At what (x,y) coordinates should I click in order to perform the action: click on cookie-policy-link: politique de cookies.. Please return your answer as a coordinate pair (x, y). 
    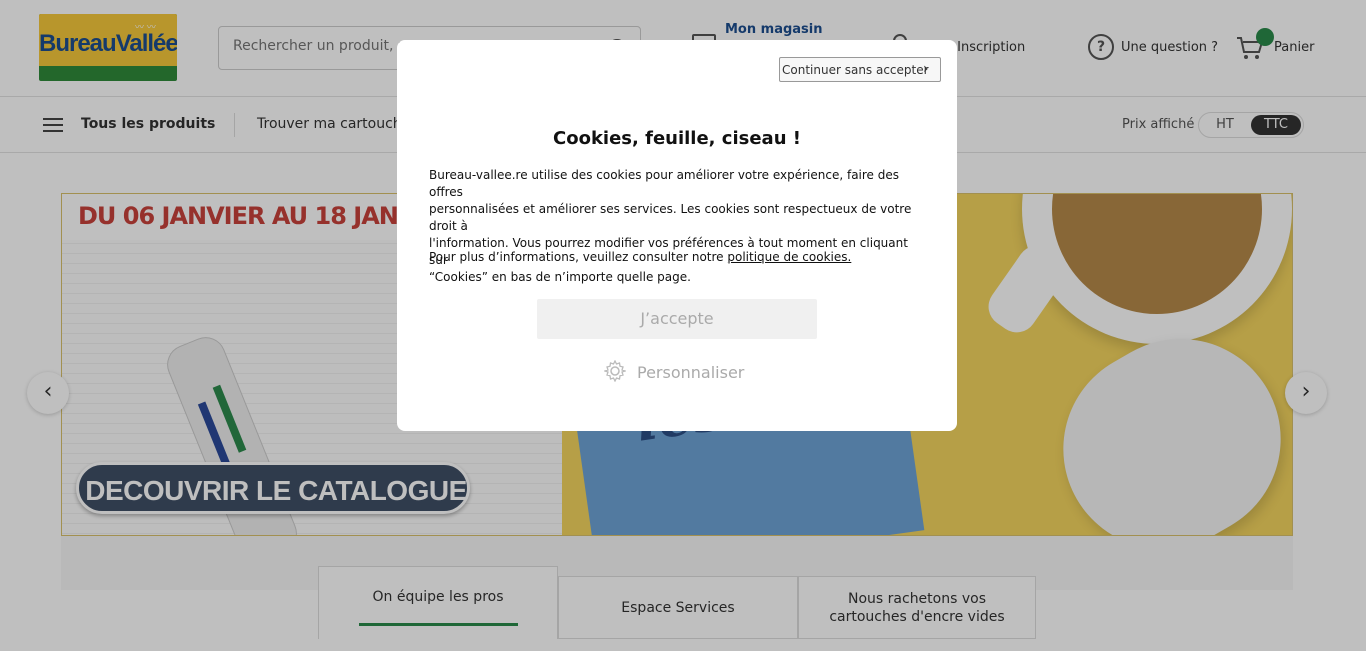
    Looking at the image, I should click on (789, 257).